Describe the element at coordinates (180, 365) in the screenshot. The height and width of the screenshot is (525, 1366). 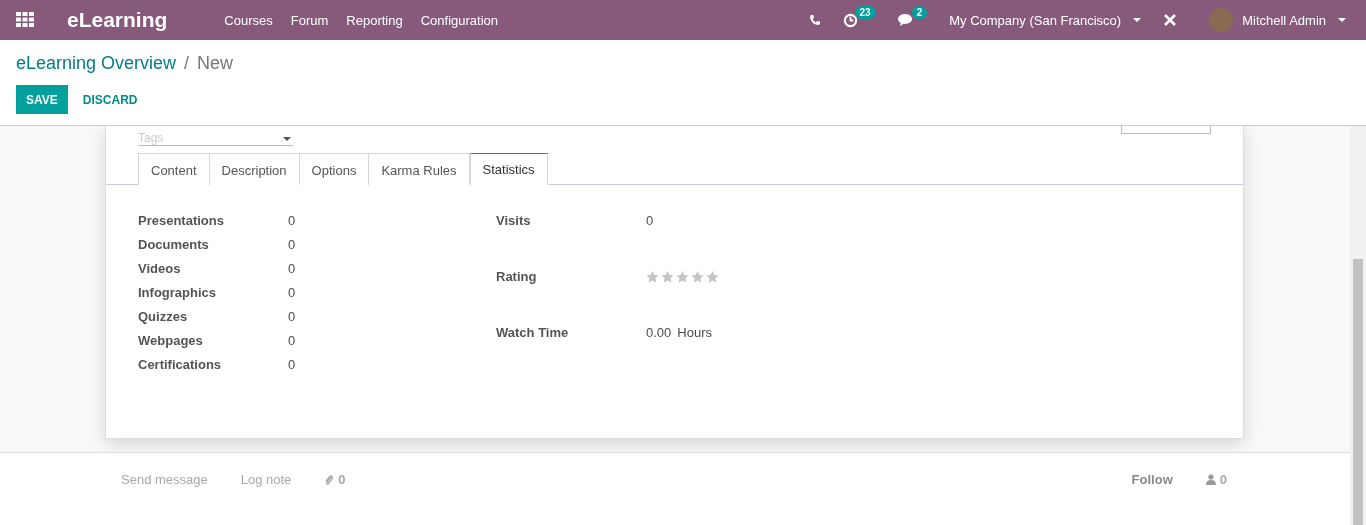
I see `stat-label: Certifications` at that location.